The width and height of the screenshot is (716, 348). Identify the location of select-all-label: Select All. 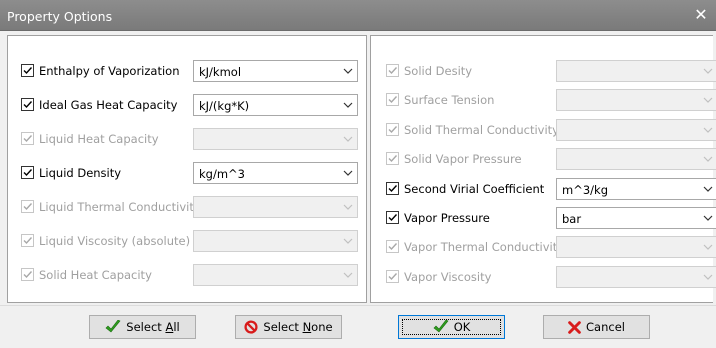
(153, 327).